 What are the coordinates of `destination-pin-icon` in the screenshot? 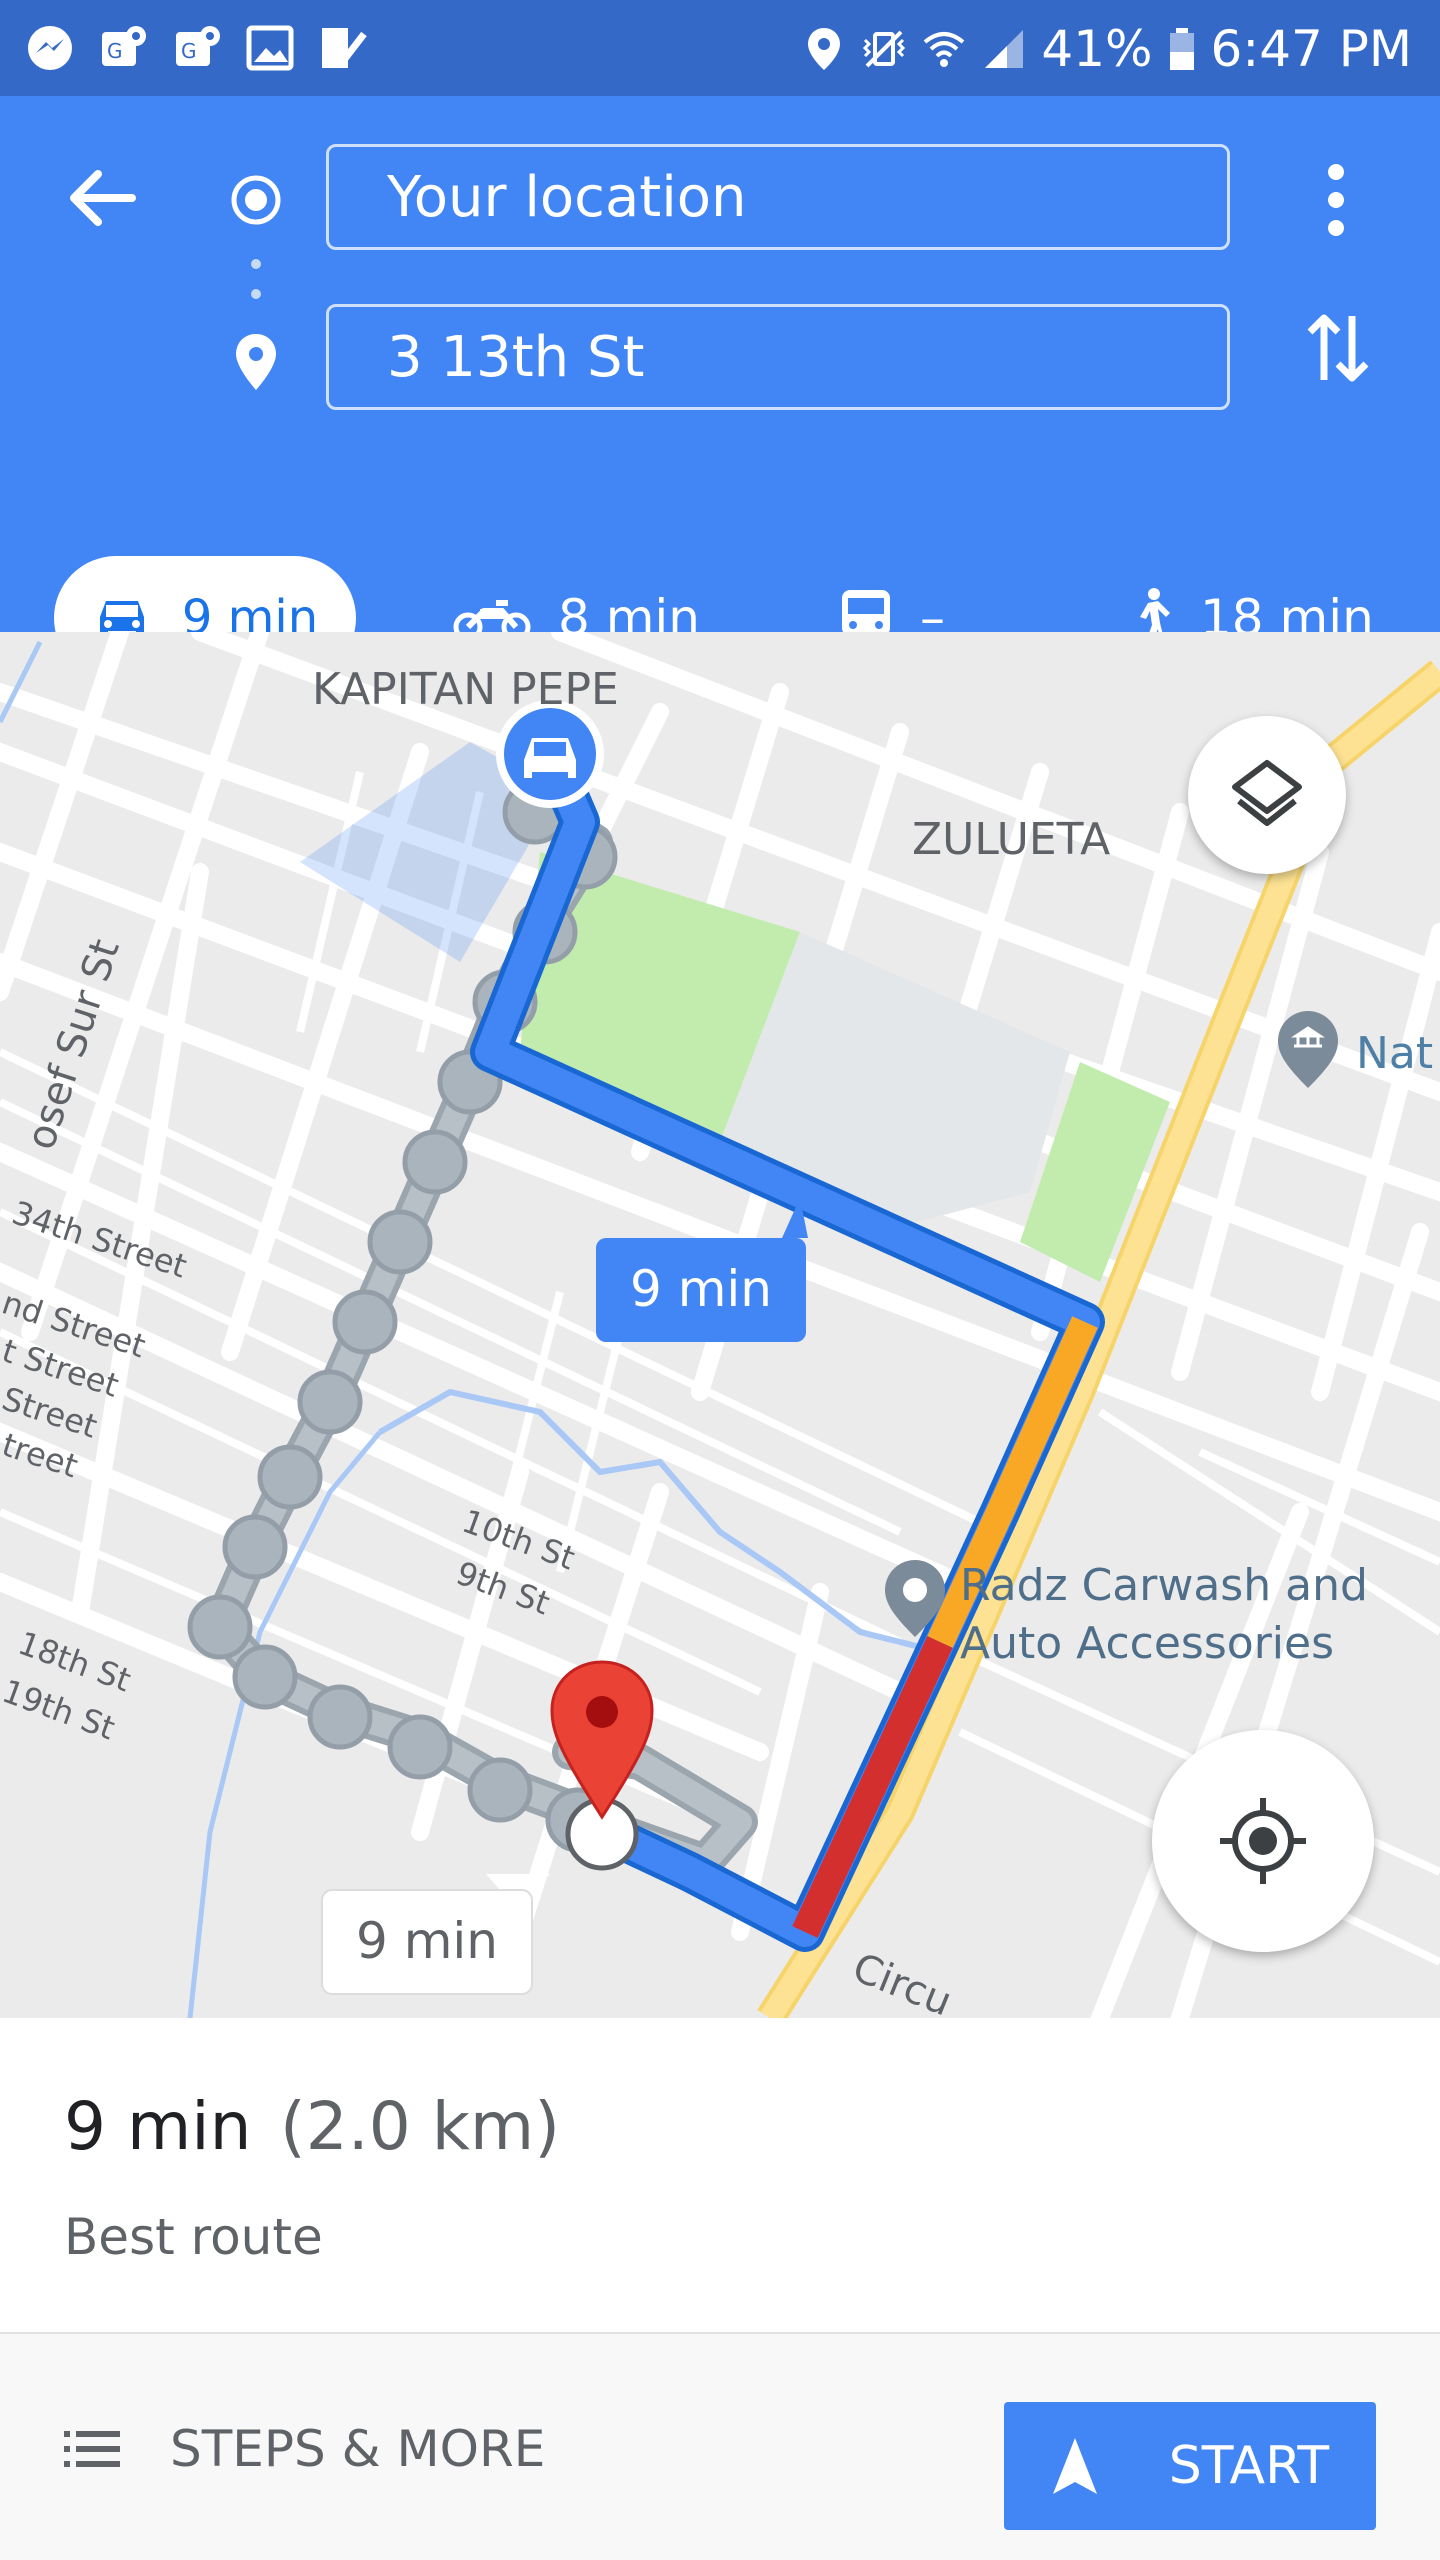 It's located at (256, 362).